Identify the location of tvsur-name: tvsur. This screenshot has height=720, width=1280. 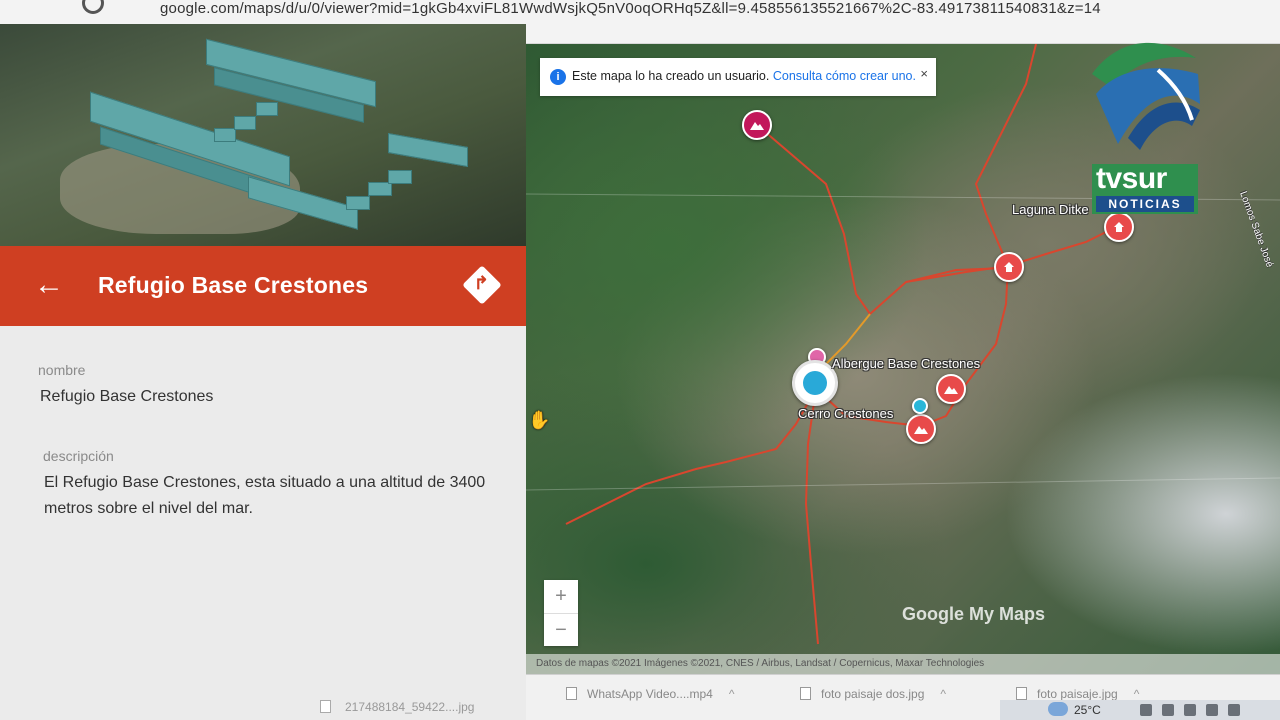
(1131, 178).